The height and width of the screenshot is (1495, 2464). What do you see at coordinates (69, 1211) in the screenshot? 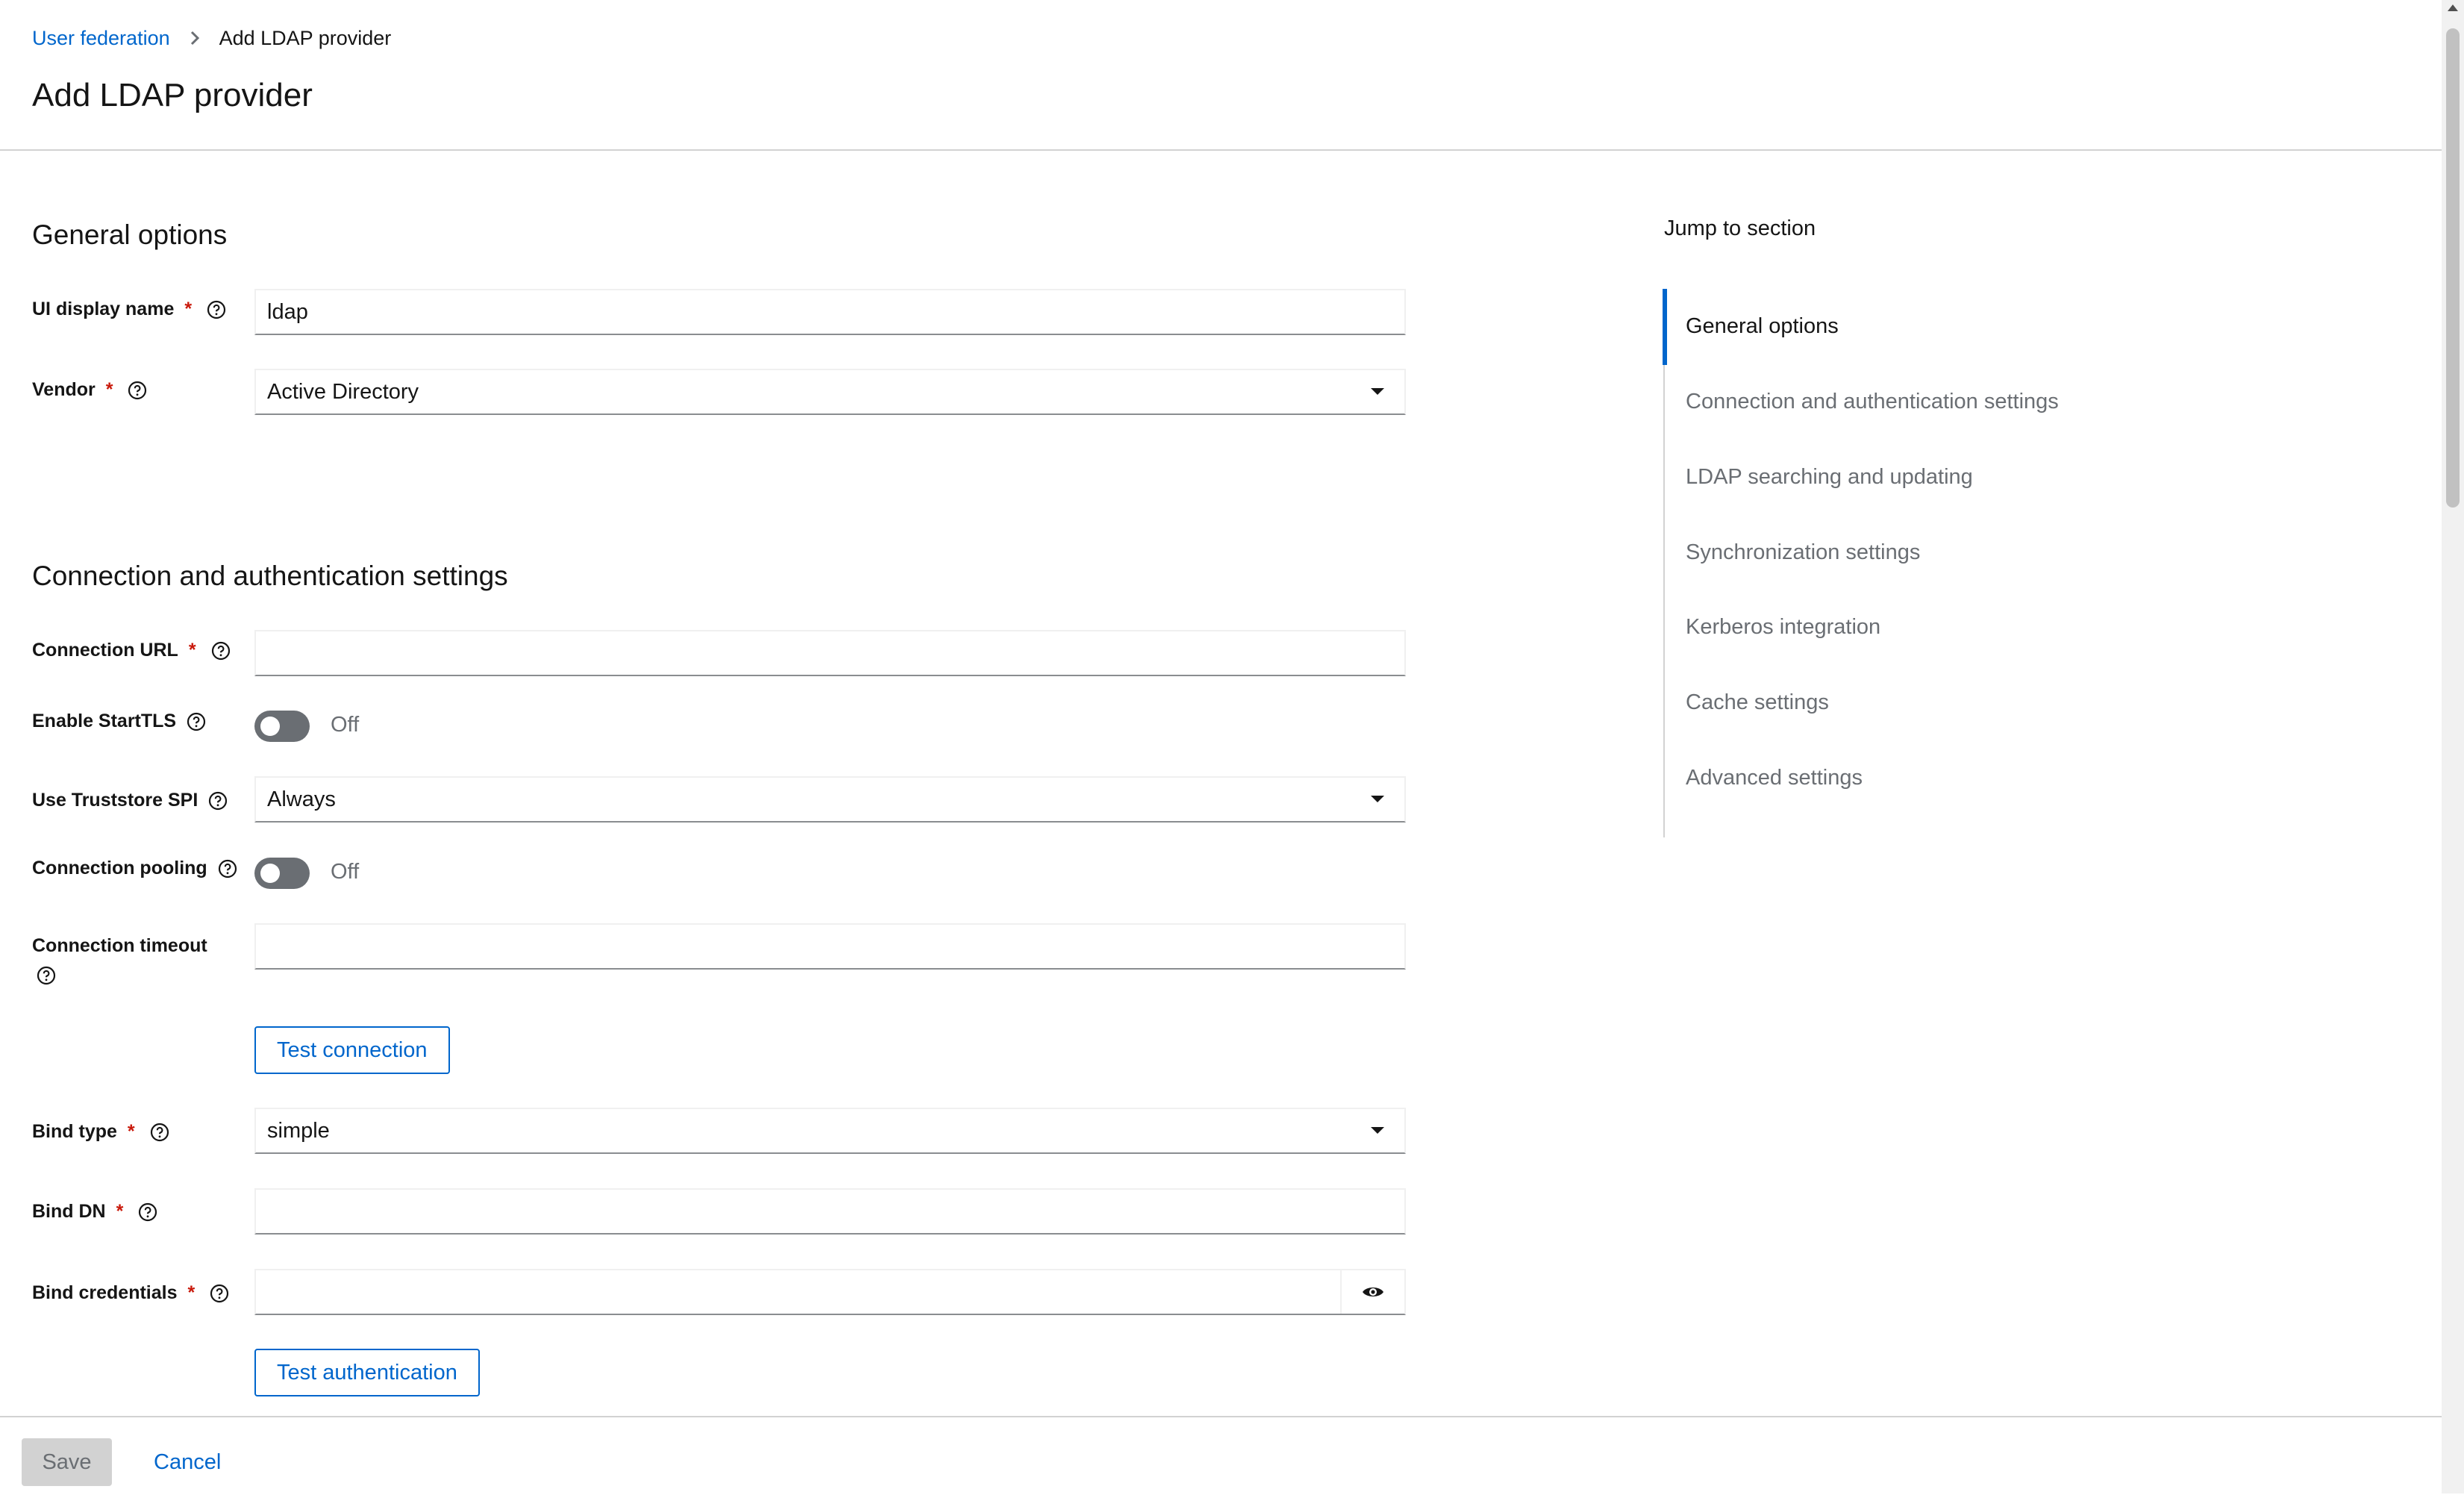
I see `bind-dn-label-text: Bind DN` at bounding box center [69, 1211].